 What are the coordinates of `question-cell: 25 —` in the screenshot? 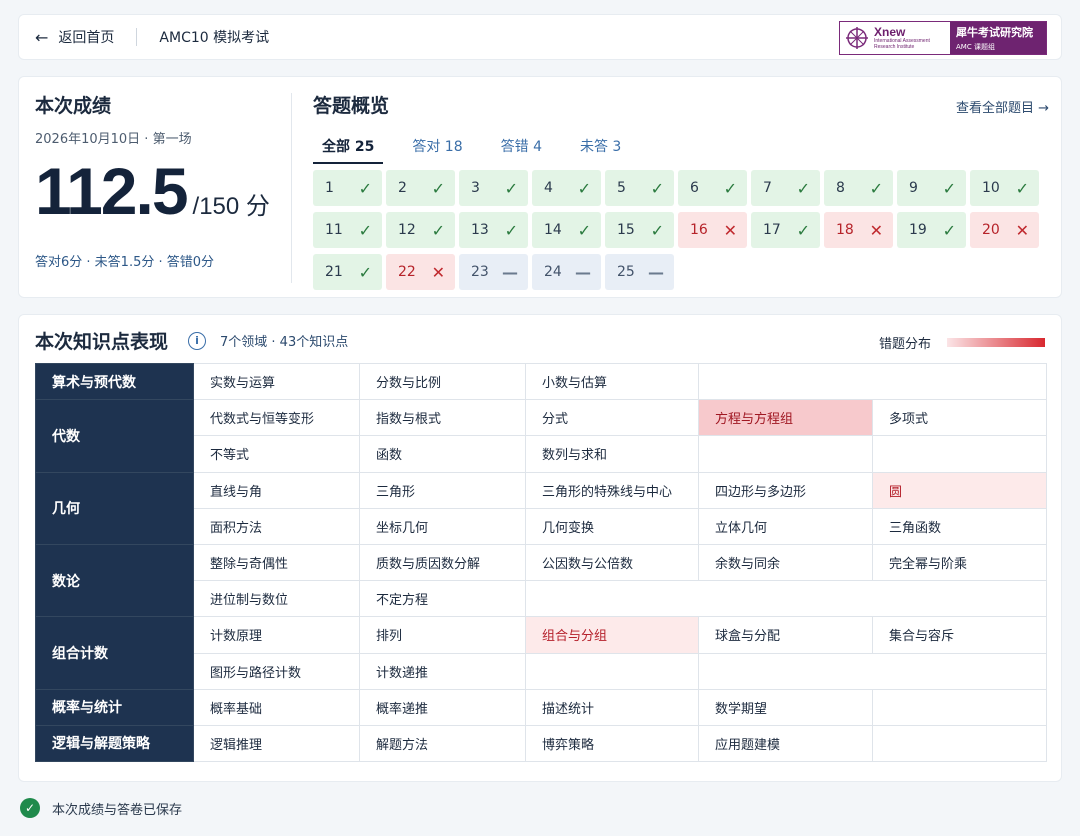 It's located at (639, 272).